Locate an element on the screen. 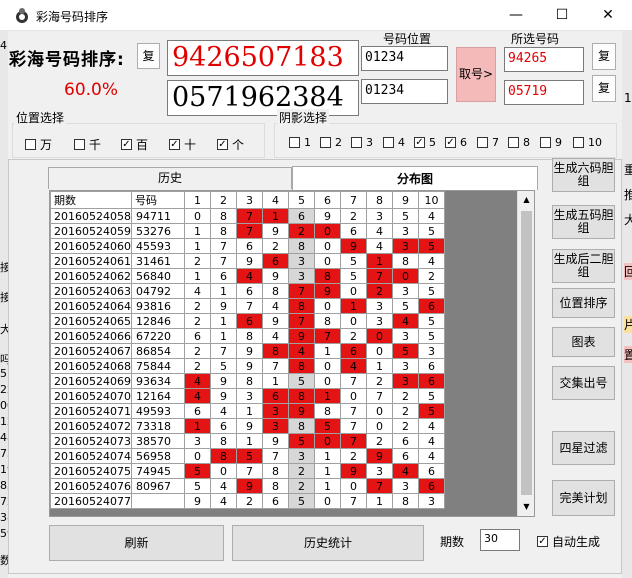  table-row: 20160524077 9 4 2 6 5 0 7 1 8 3 is located at coordinates (247, 501).